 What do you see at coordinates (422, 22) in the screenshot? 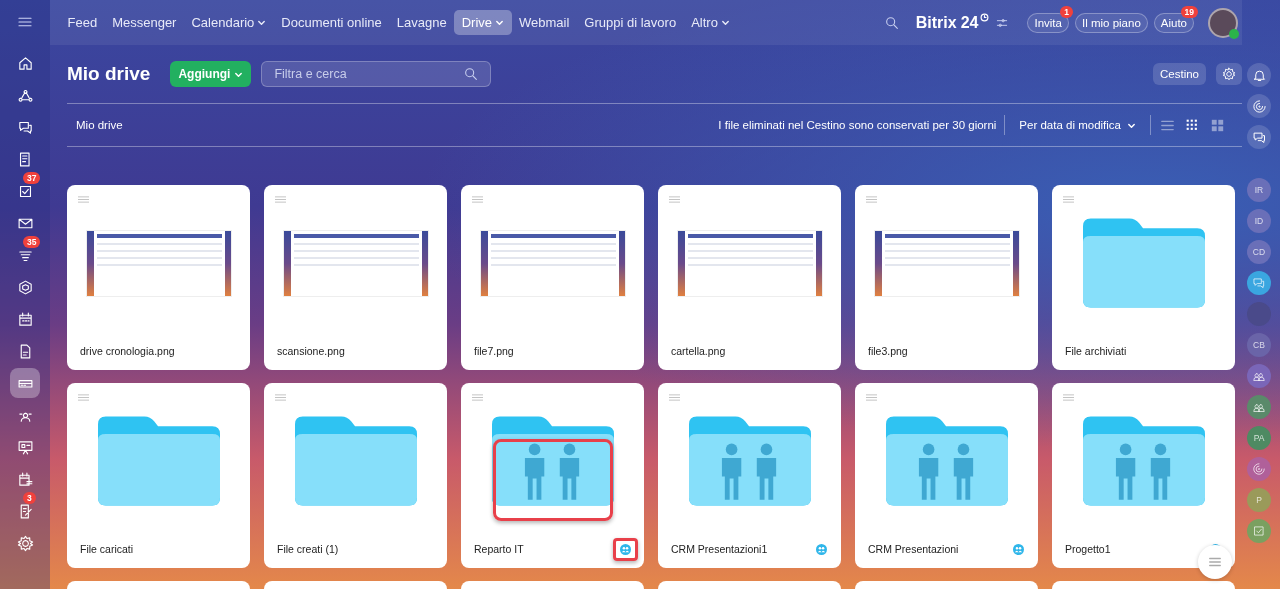
I see `nav-tab: Lavagne` at bounding box center [422, 22].